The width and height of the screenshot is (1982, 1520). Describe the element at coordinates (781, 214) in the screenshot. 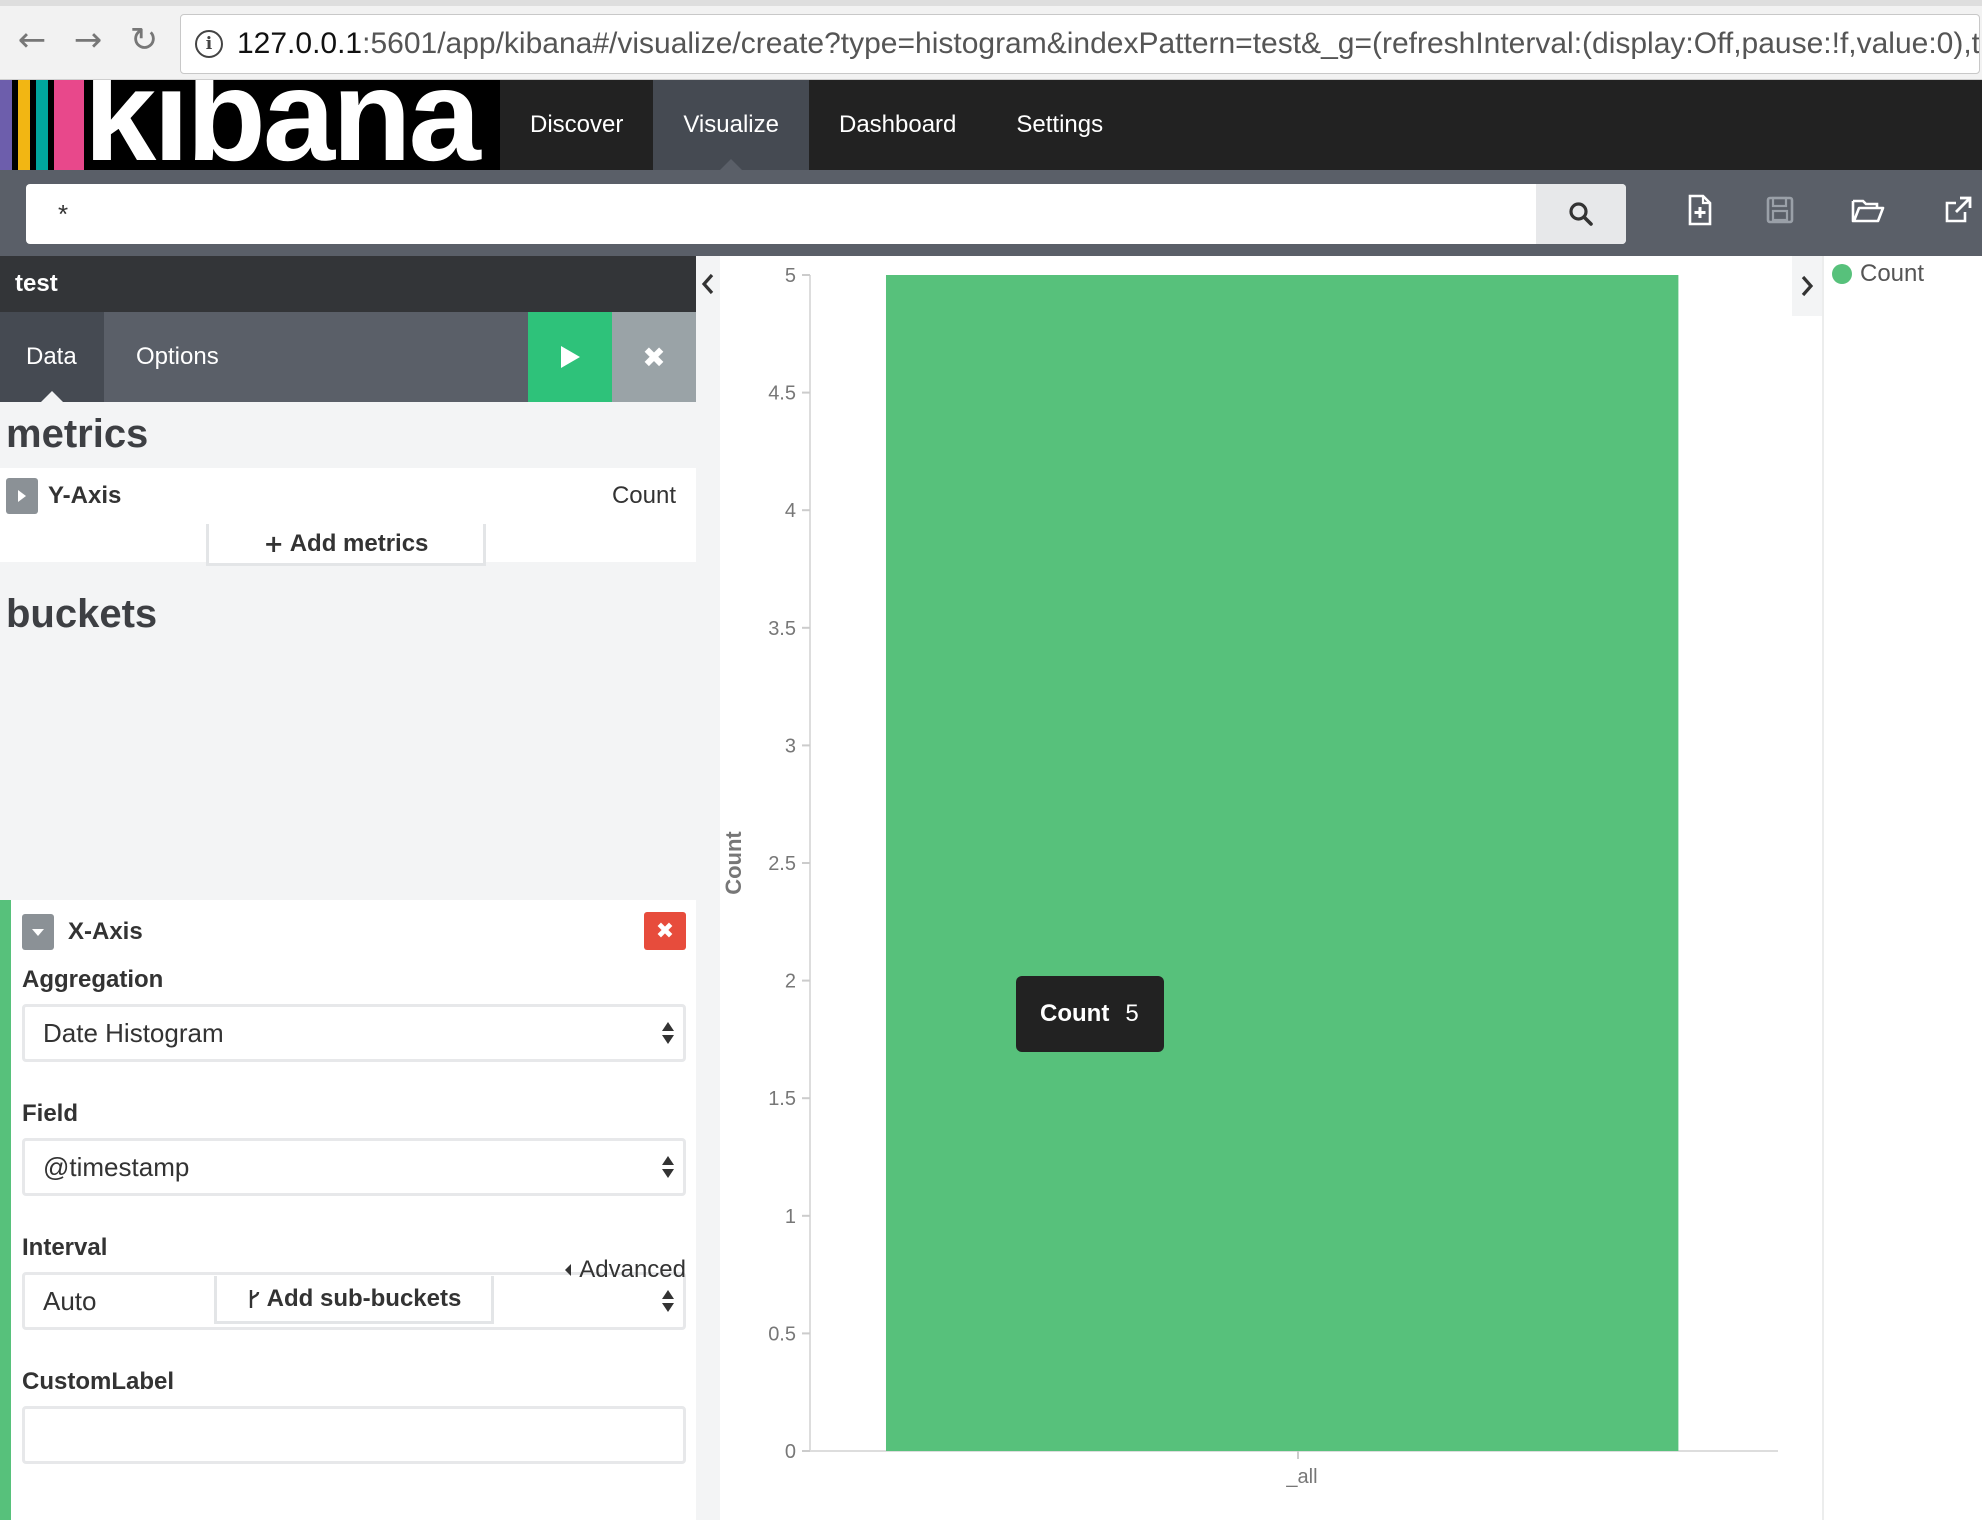

I see `query-input` at that location.